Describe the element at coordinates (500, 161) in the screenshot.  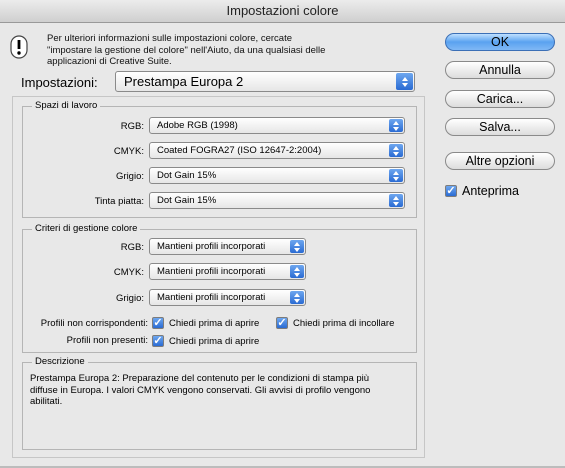
I see `more-options-button: Altre opzioni` at that location.